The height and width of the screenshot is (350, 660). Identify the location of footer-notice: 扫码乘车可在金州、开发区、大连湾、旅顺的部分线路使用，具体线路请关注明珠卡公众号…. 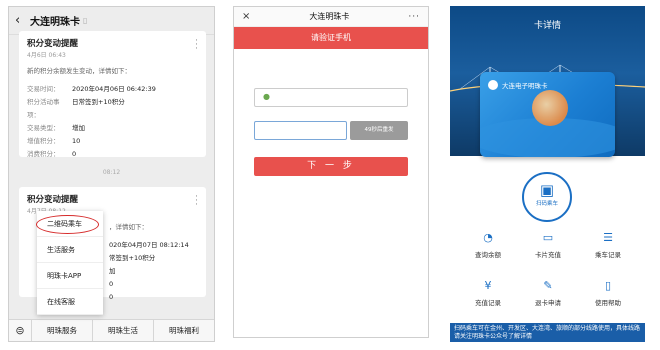
(547, 332).